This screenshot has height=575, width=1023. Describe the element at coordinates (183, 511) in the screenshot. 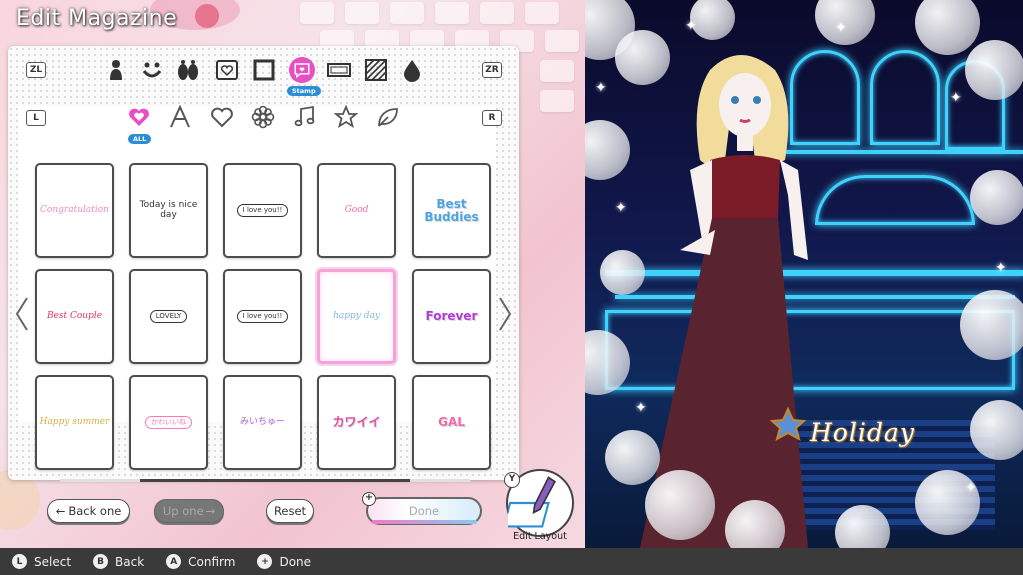

I see `up-one-label: Up one` at that location.